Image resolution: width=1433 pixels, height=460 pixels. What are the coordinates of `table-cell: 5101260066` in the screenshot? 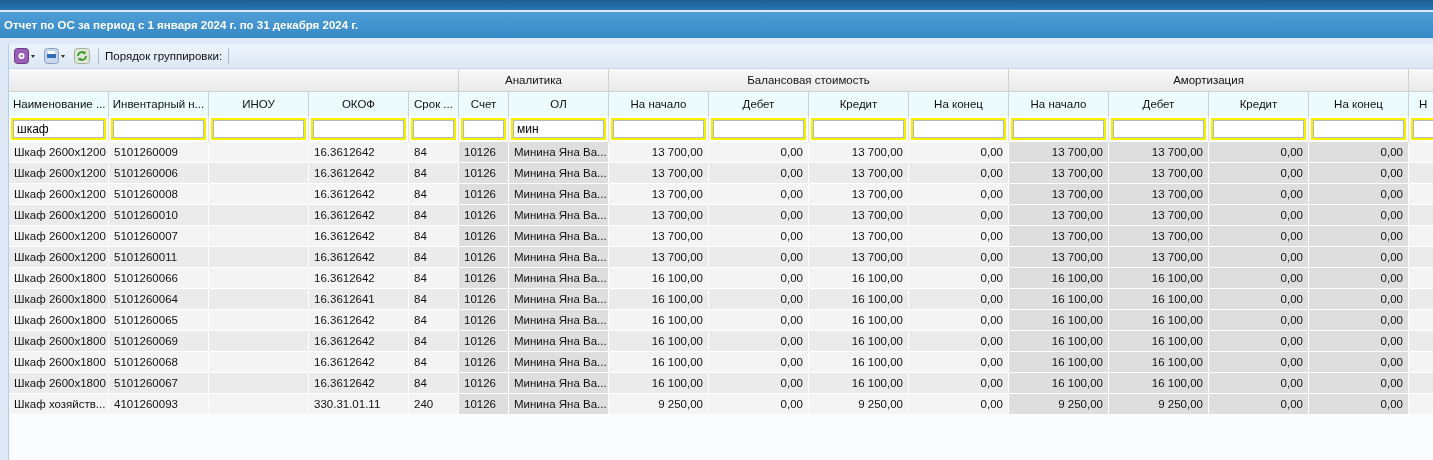 It's located at (159, 278).